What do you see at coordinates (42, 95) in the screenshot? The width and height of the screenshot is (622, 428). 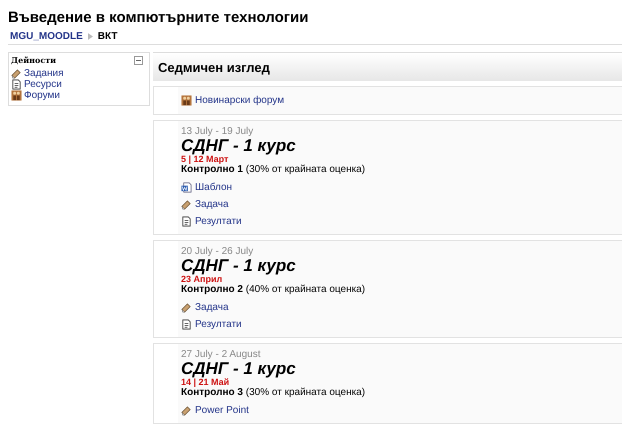 I see `activity-link: Форуми` at bounding box center [42, 95].